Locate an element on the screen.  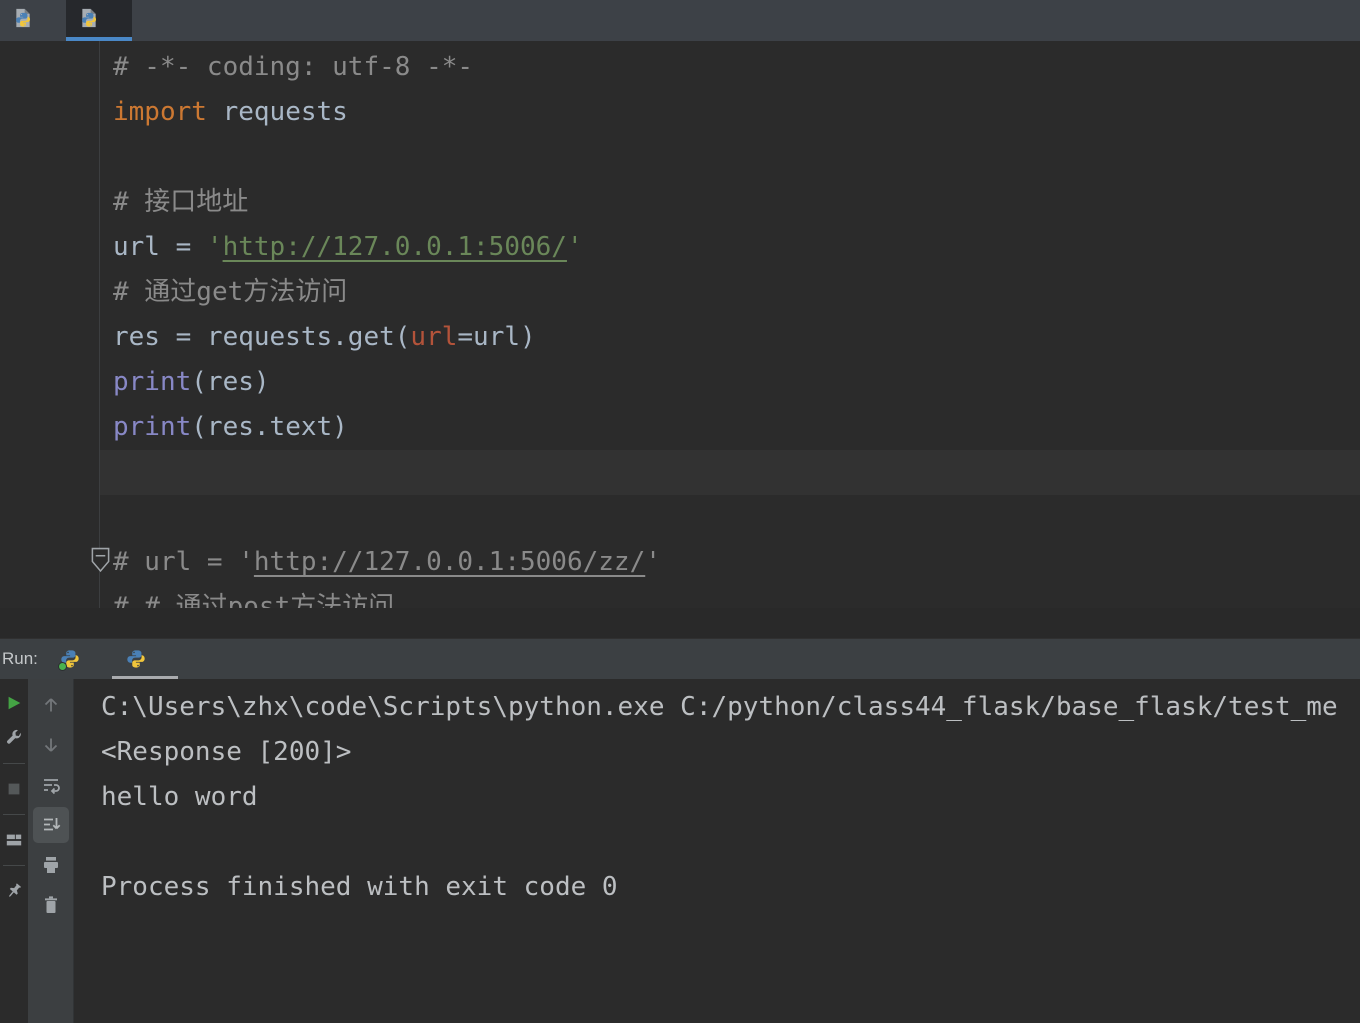
editor-tab-simple_flask.py is located at coordinates (33, 20).